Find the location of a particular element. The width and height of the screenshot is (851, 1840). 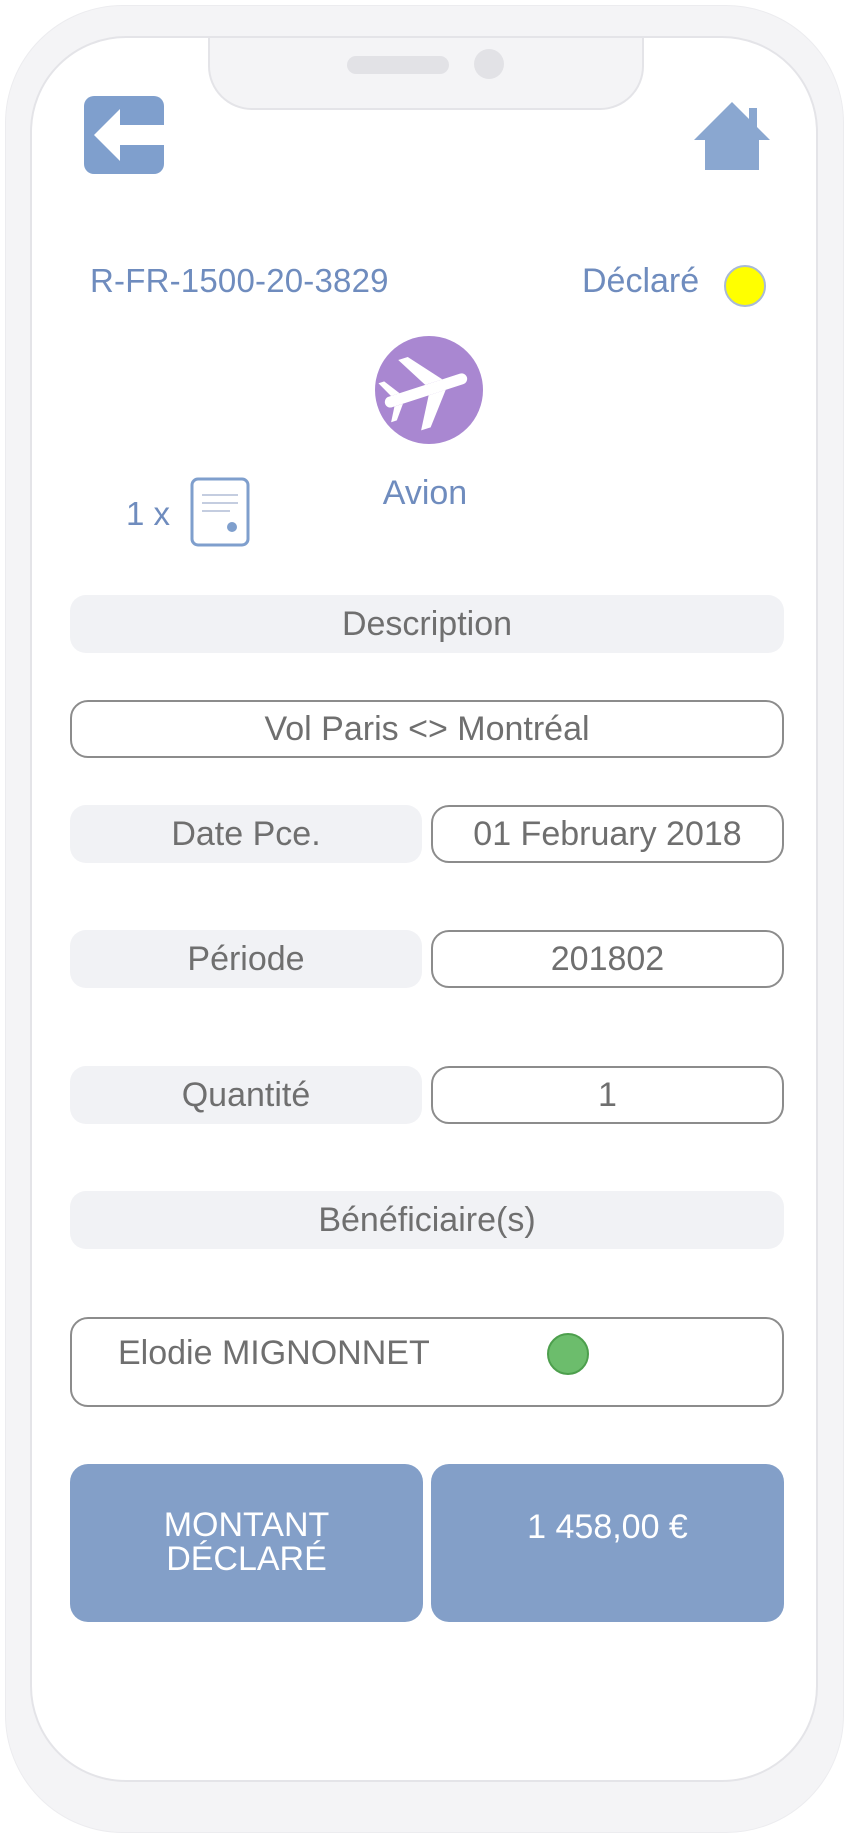

attachment-count: 1 x is located at coordinates (148, 513).